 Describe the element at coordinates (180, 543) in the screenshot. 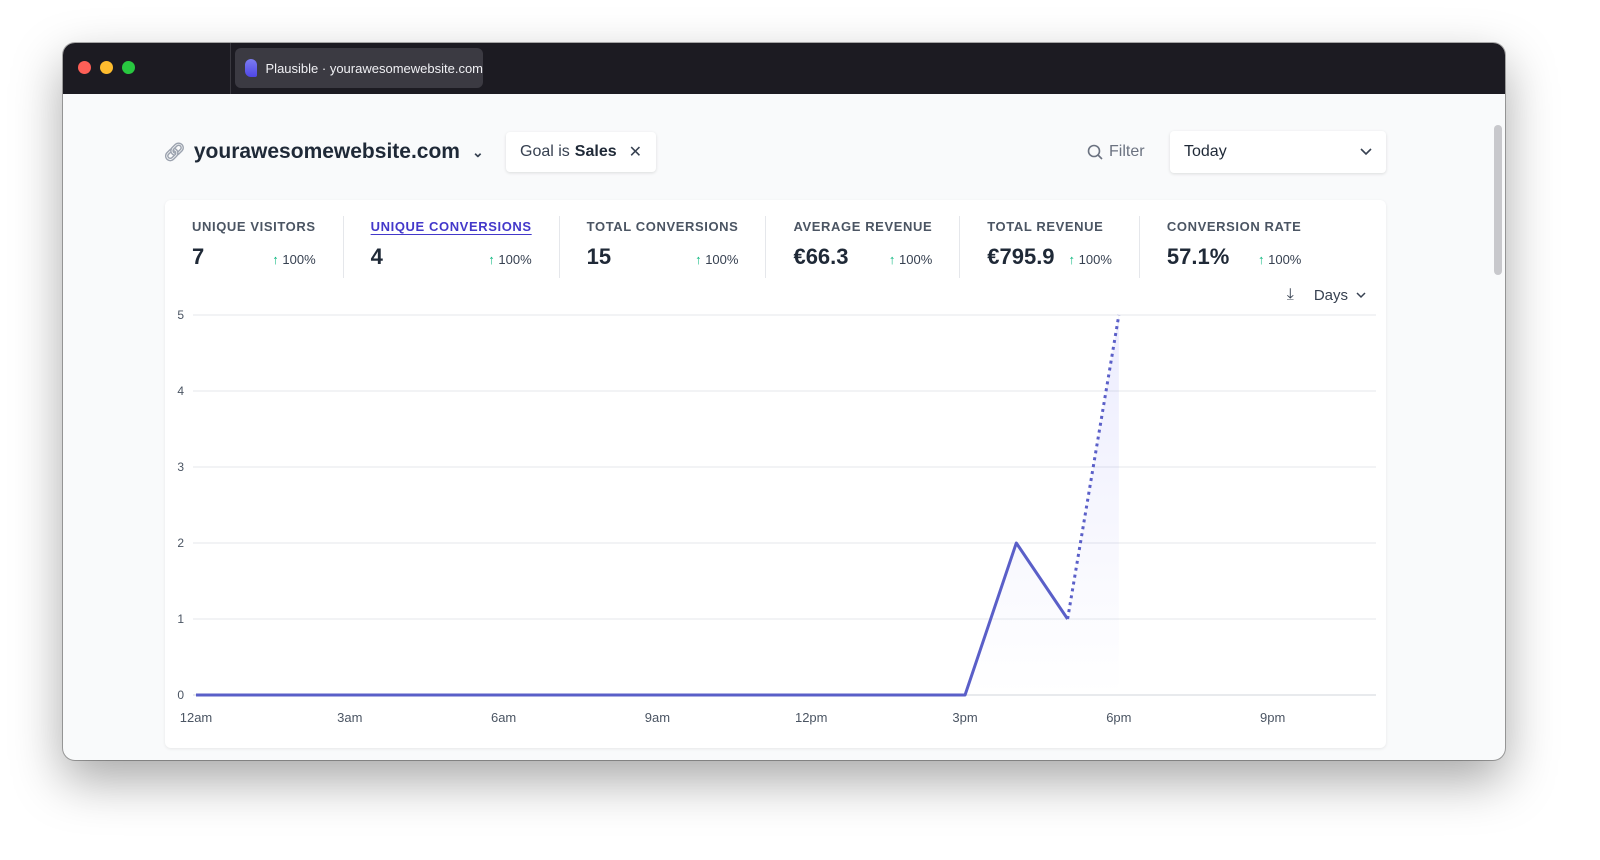

I see `y-tick-label: 2` at that location.